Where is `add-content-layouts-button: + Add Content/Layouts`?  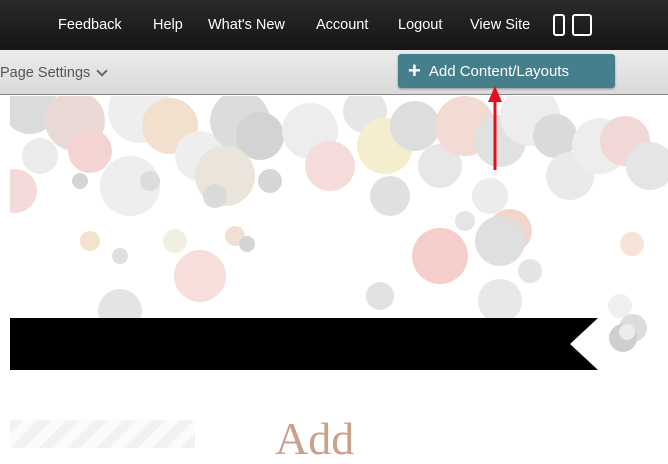 add-content-layouts-button: + Add Content/Layouts is located at coordinates (506, 71).